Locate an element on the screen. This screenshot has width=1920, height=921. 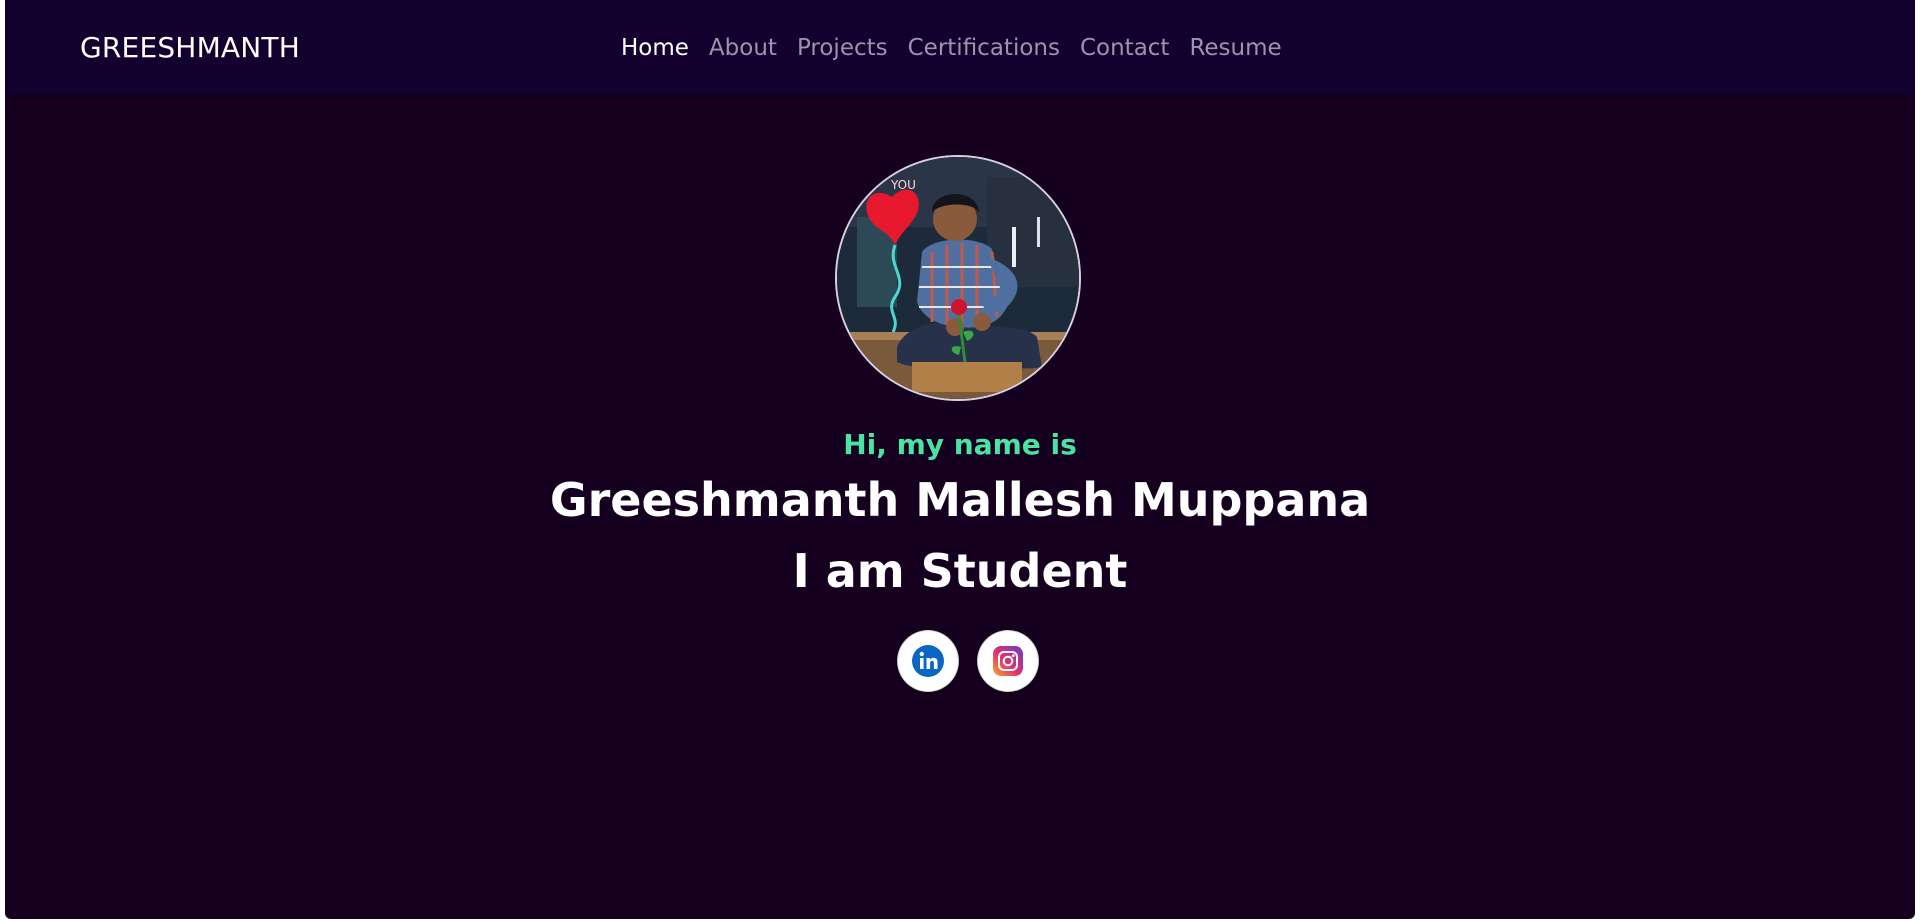
instagram-icon is located at coordinates (1008, 661).